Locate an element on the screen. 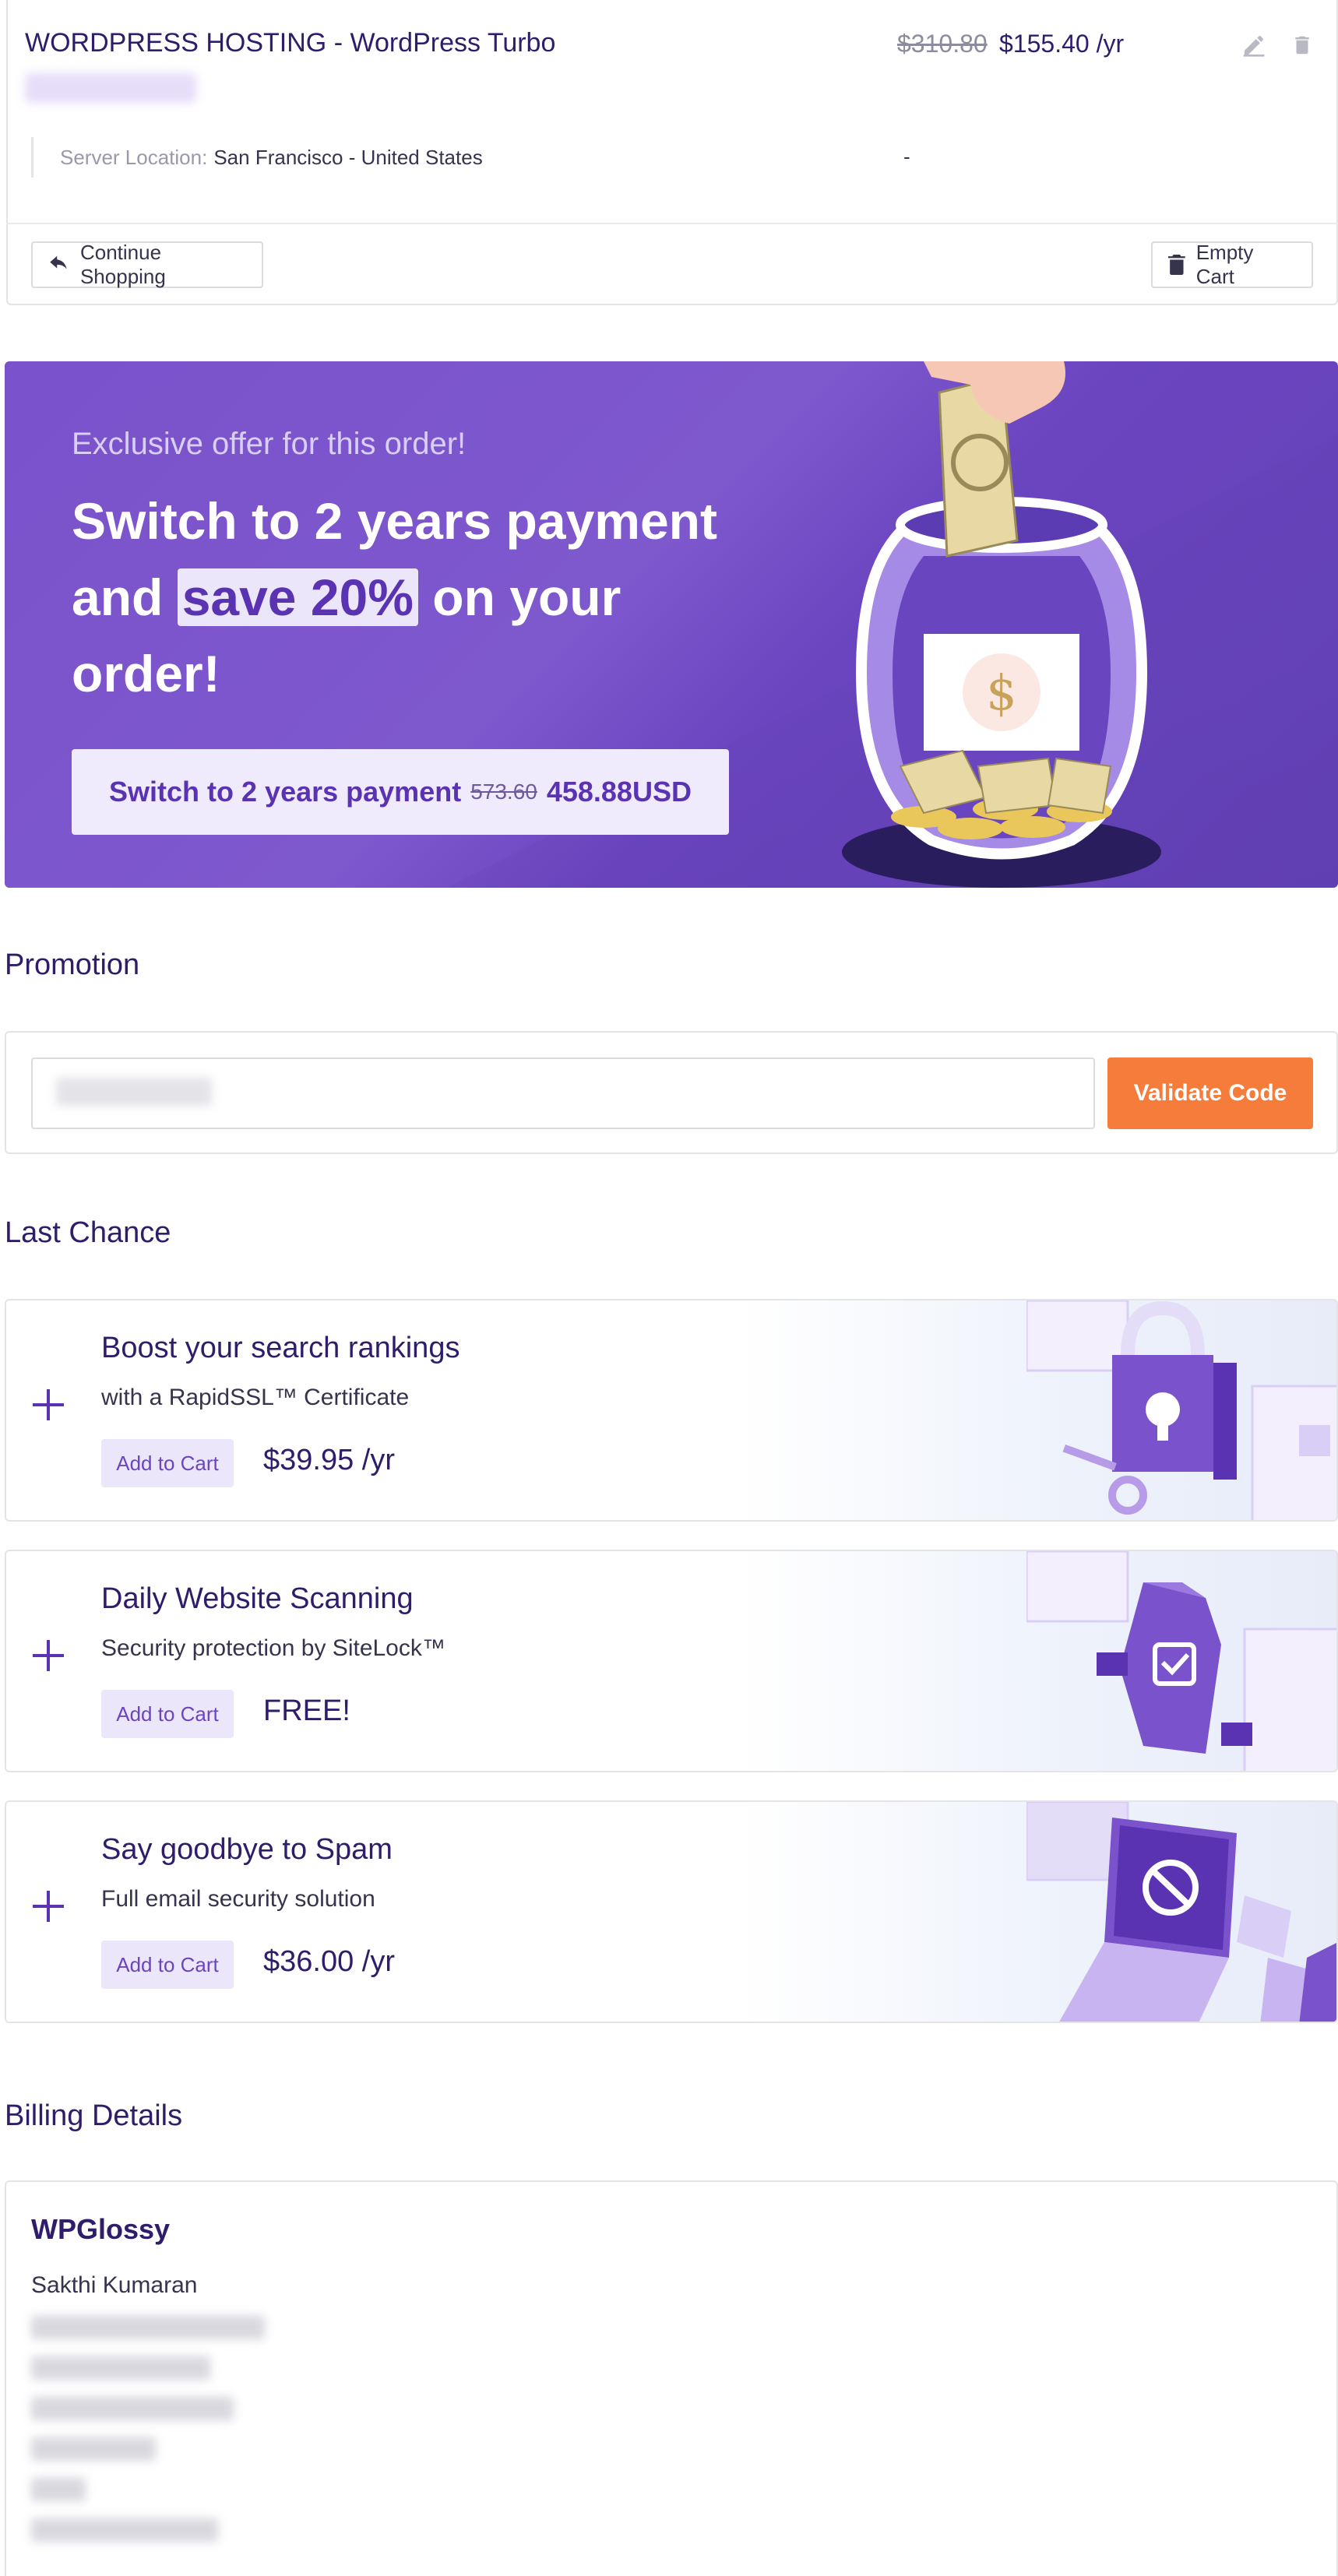  promo-code-redacted is located at coordinates (134, 1092).